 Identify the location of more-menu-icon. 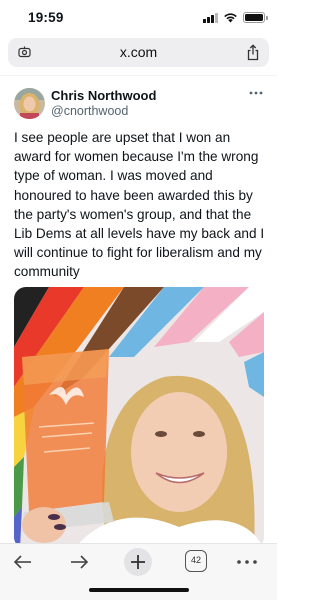
(247, 562).